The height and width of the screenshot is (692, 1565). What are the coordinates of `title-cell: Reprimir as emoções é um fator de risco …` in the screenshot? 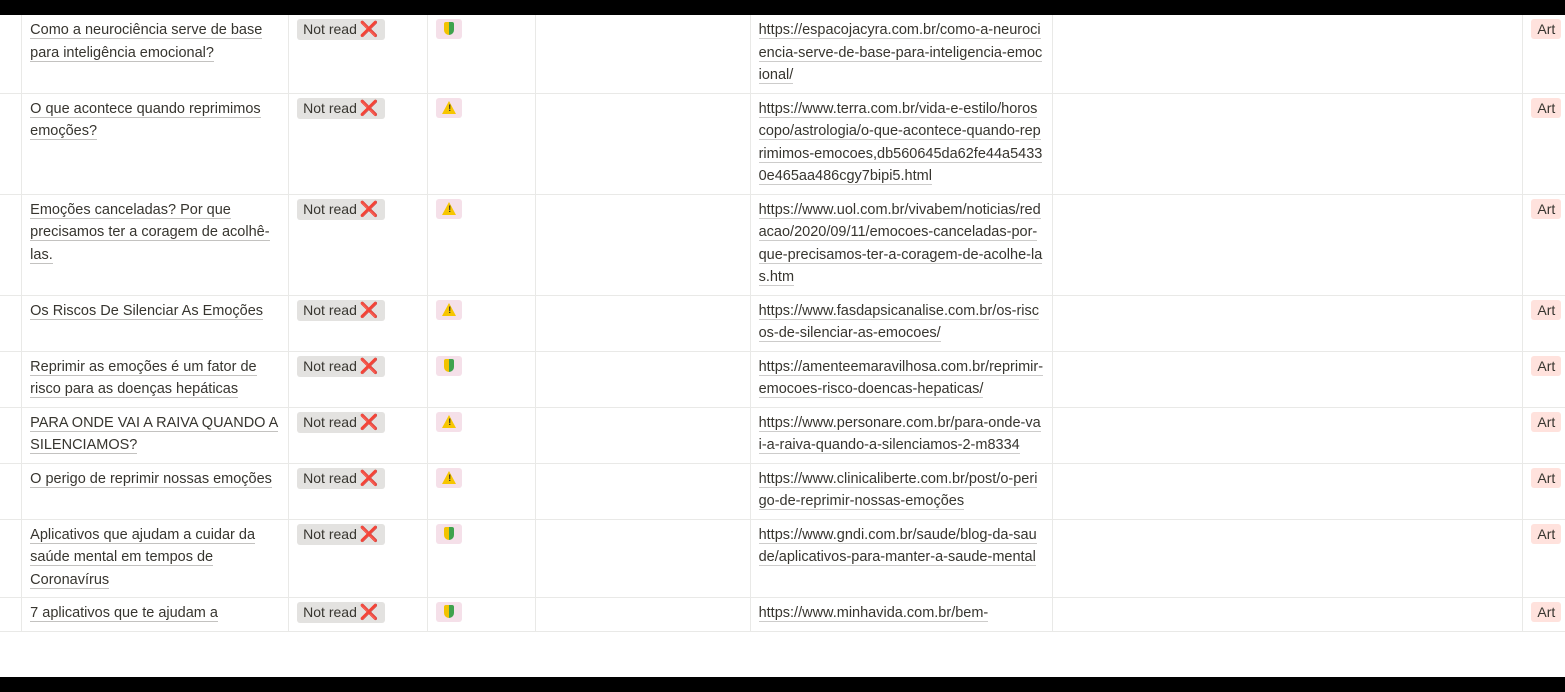 It's located at (155, 379).